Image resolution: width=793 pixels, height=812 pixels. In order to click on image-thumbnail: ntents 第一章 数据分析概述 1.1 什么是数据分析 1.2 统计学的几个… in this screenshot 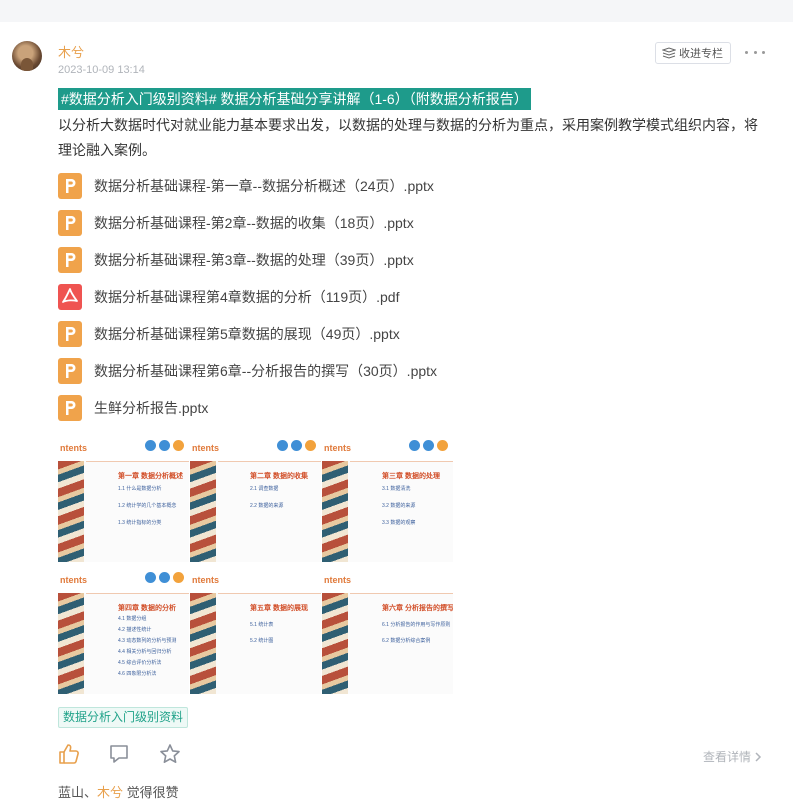, I will do `click(124, 497)`.